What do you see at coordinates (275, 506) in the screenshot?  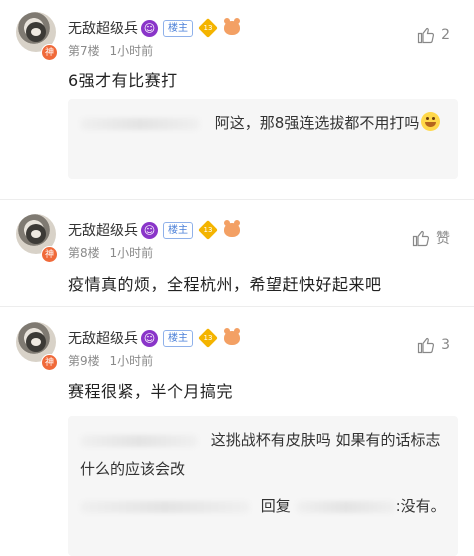 I see `reply-prefix: 回复` at bounding box center [275, 506].